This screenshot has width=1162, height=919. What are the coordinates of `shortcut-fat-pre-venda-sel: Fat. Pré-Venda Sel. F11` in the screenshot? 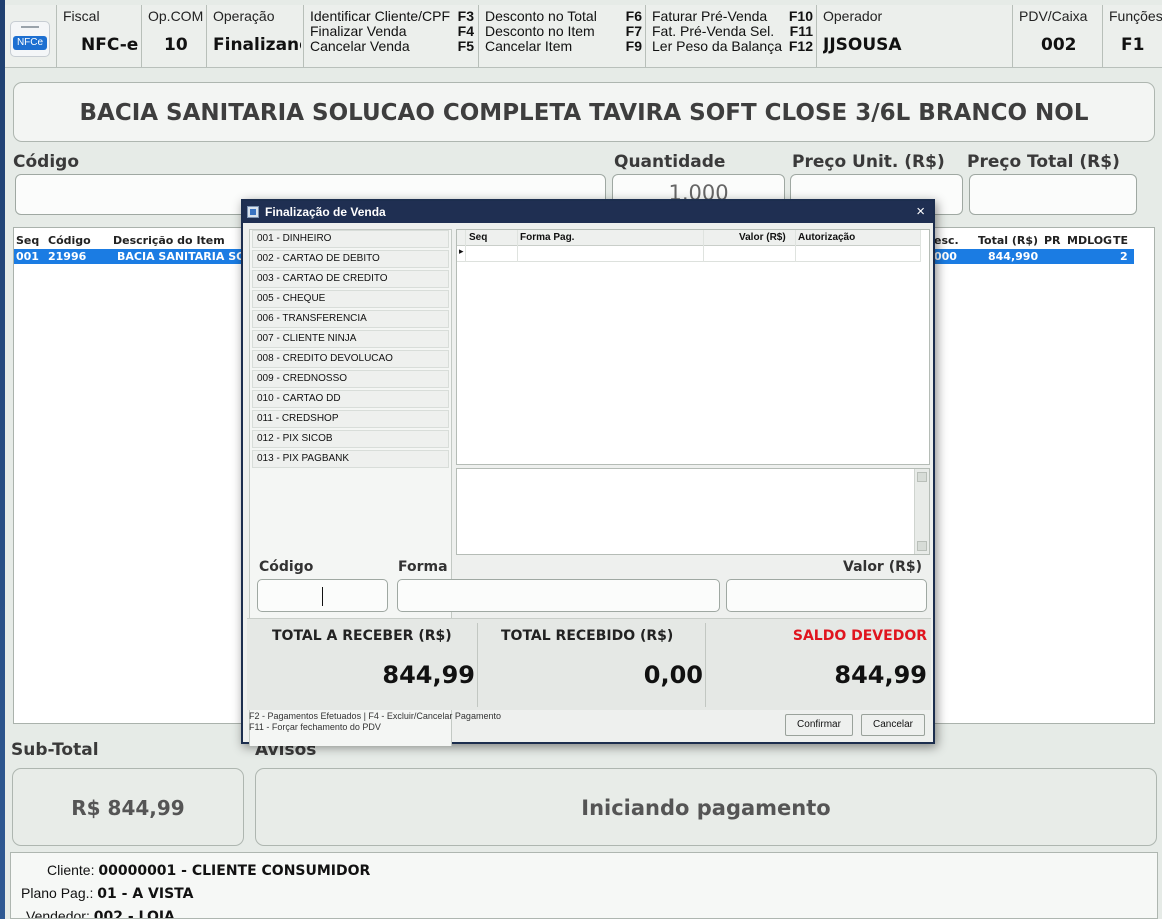 It's located at (732, 31).